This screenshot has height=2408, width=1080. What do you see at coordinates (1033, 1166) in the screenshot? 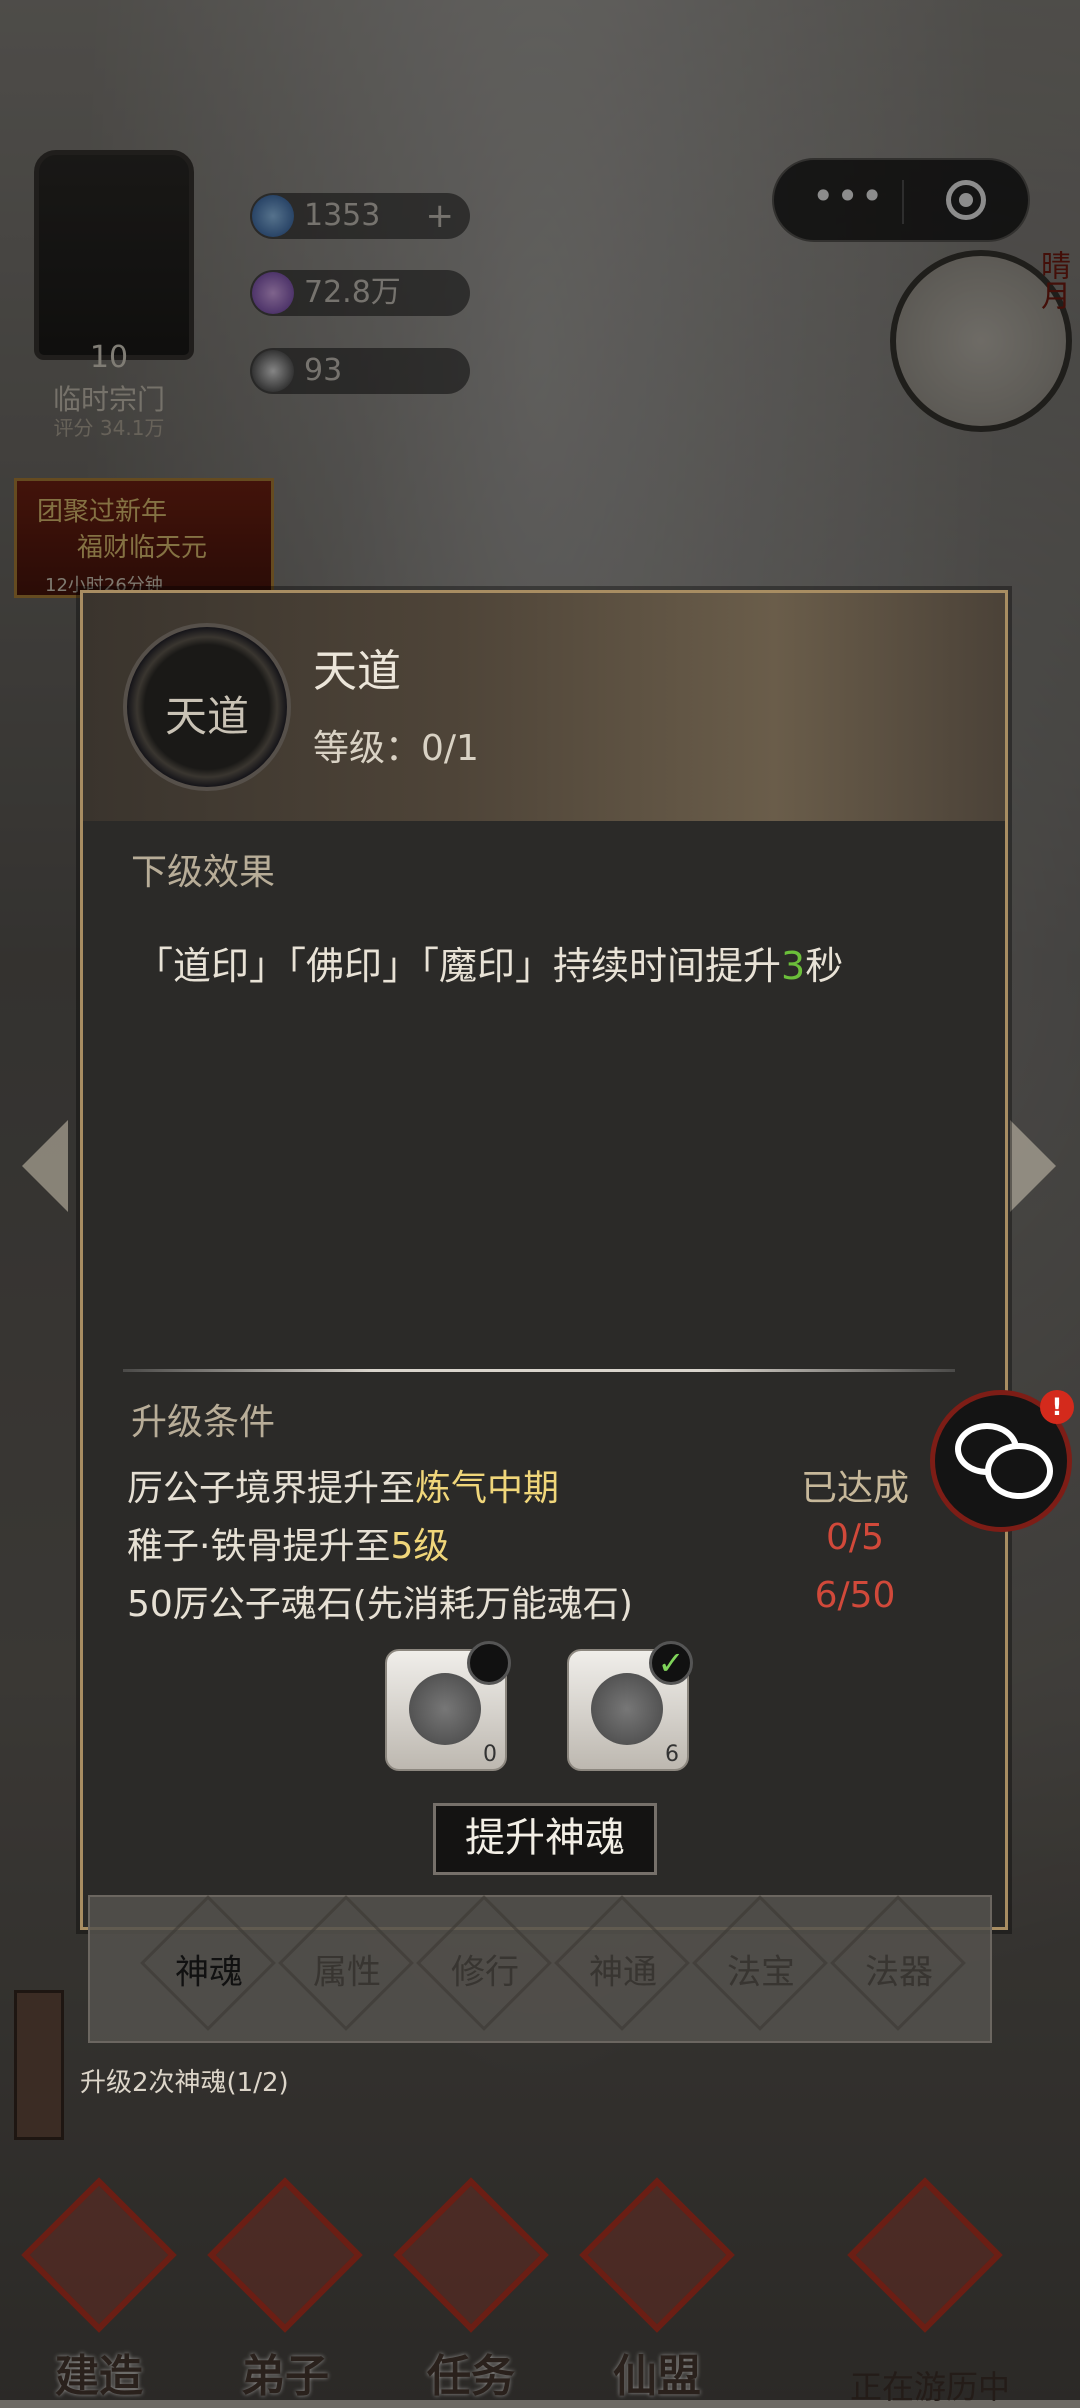
I see `next-arrow-icon` at bounding box center [1033, 1166].